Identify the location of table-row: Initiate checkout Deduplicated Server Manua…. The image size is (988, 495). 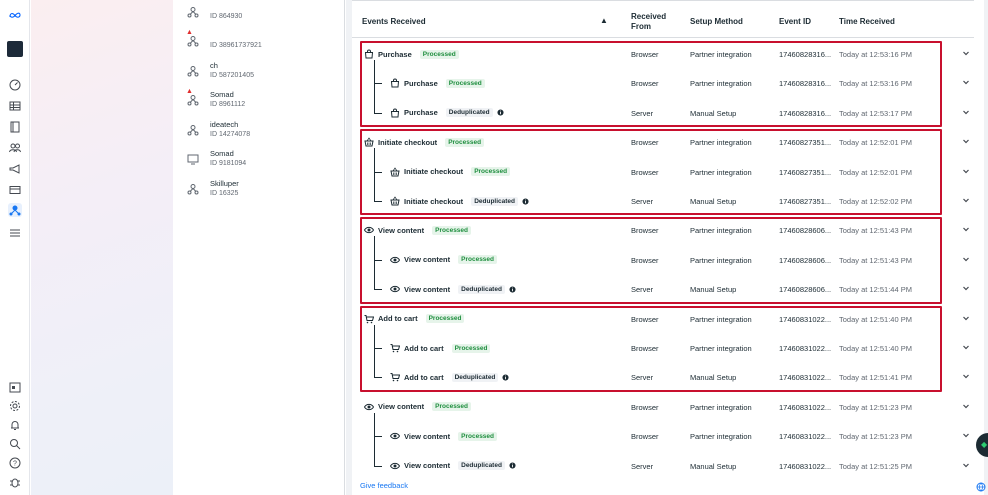
(663, 201).